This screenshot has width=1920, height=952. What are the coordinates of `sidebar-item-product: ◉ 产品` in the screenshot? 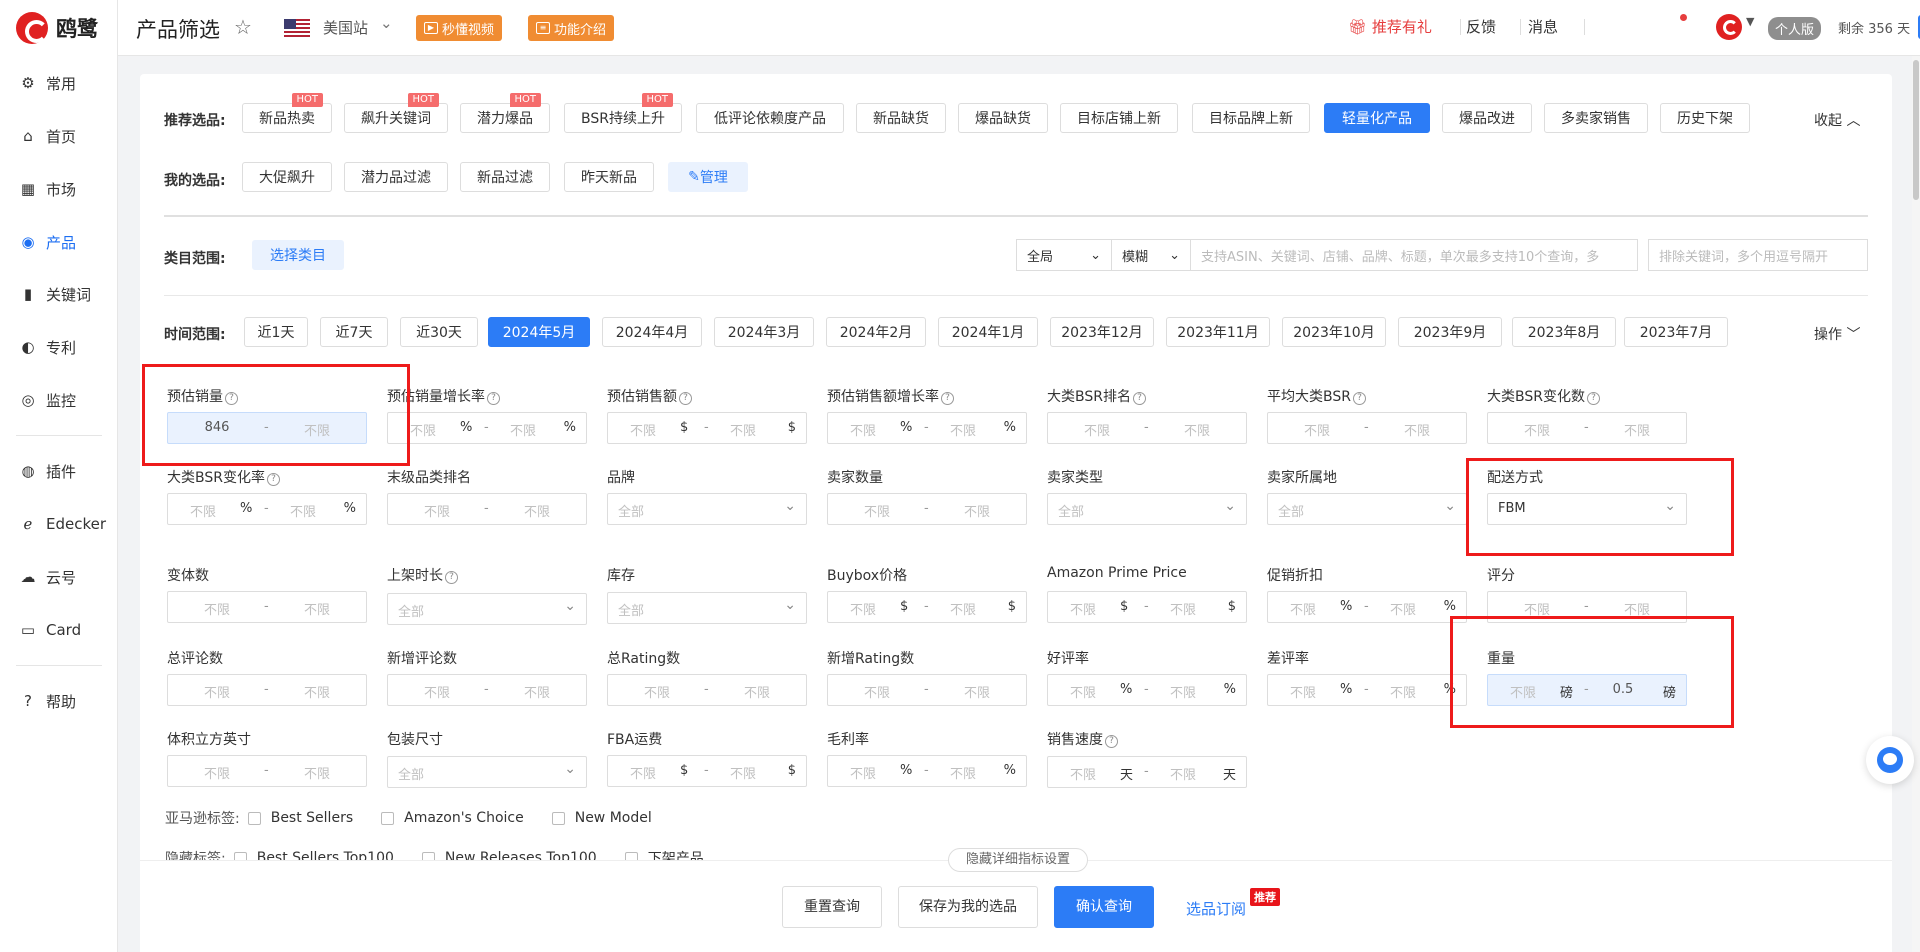 It's located at (48, 242).